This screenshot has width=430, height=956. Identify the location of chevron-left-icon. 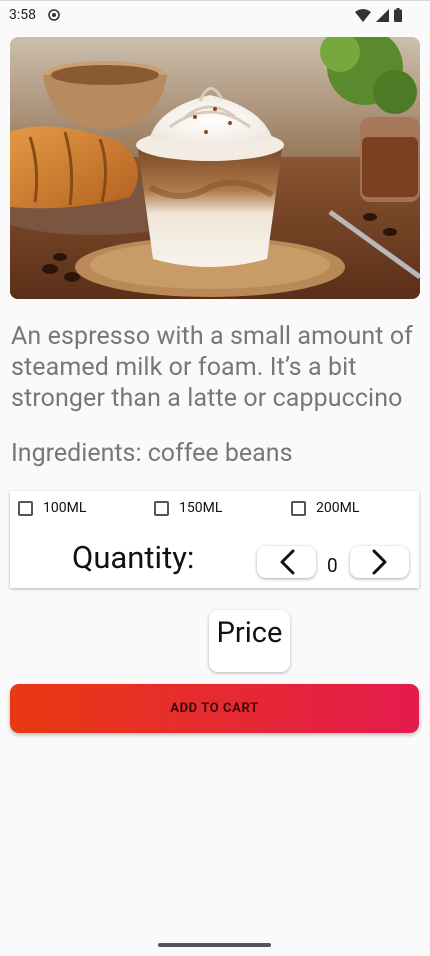
(287, 562).